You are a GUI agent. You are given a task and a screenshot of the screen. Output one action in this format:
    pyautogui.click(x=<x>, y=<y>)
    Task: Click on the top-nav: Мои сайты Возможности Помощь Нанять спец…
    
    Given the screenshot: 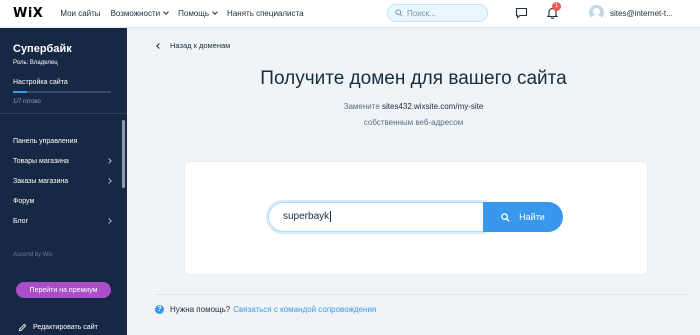 What is the action you would take?
    pyautogui.click(x=186, y=13)
    